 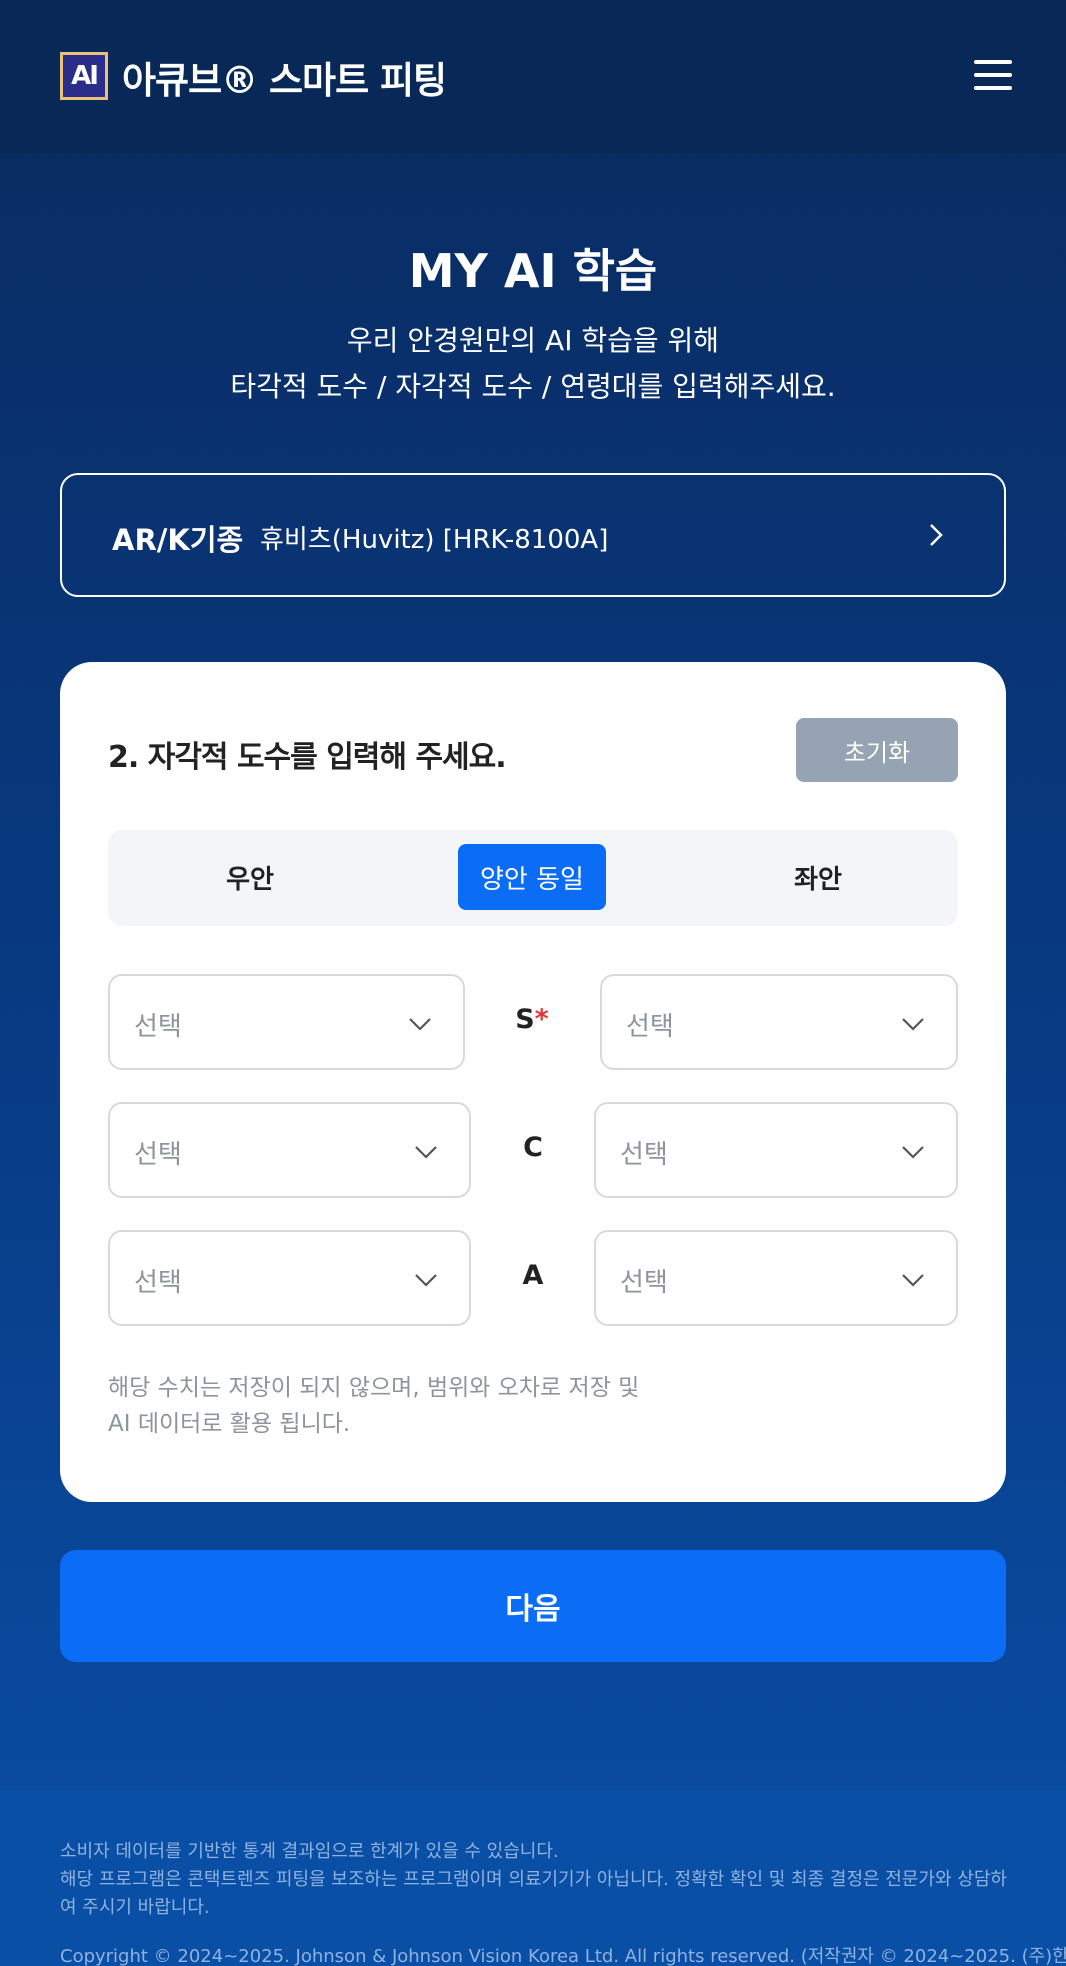 I want to click on brand-title: 아큐브® 스마트 피팅, so click(x=284, y=77).